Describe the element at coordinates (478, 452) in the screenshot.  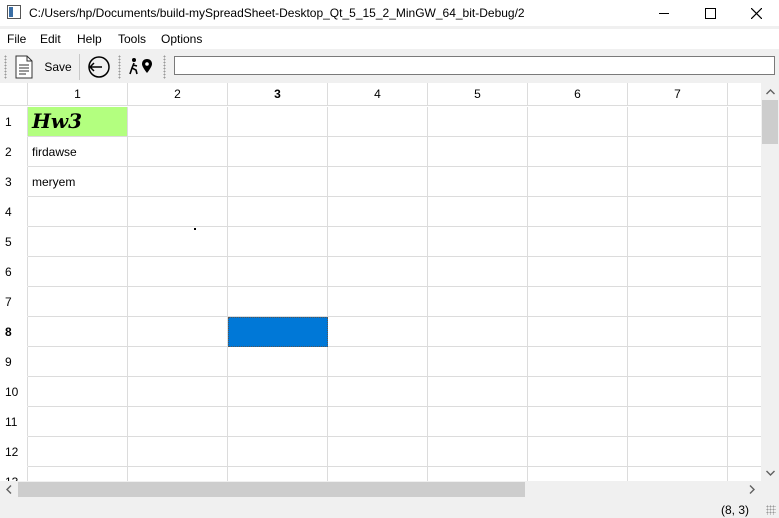
I see `table-cell-r12-c5` at that location.